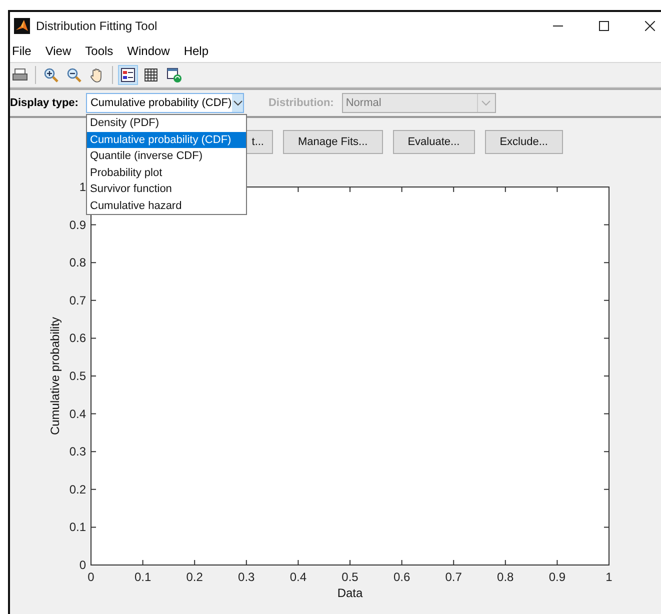 The height and width of the screenshot is (614, 661). Describe the element at coordinates (609, 577) in the screenshot. I see `x-tick-label: 1` at that location.